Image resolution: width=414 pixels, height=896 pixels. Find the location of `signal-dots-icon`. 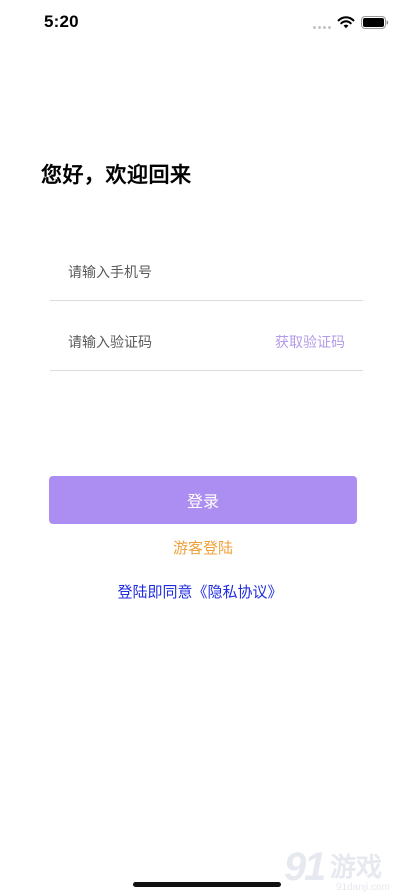

signal-dots-icon is located at coordinates (322, 28).